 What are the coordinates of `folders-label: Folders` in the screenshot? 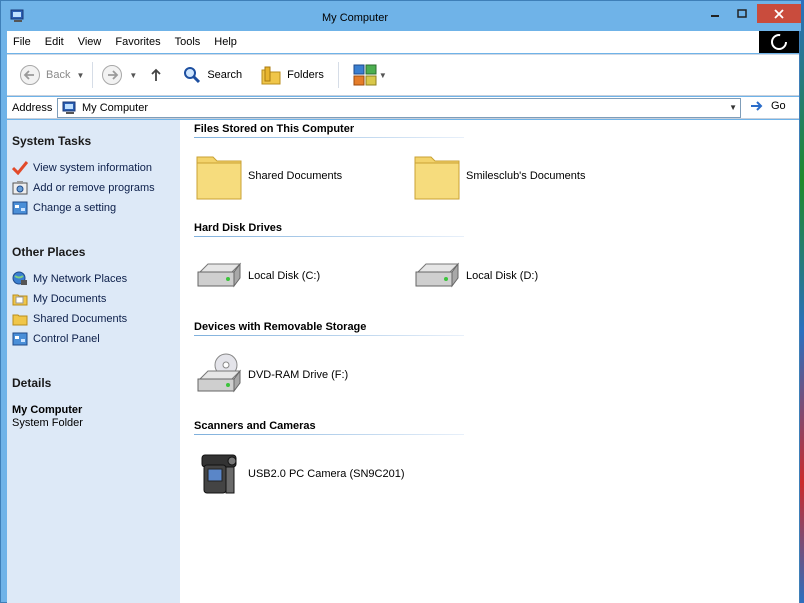 It's located at (305, 75).